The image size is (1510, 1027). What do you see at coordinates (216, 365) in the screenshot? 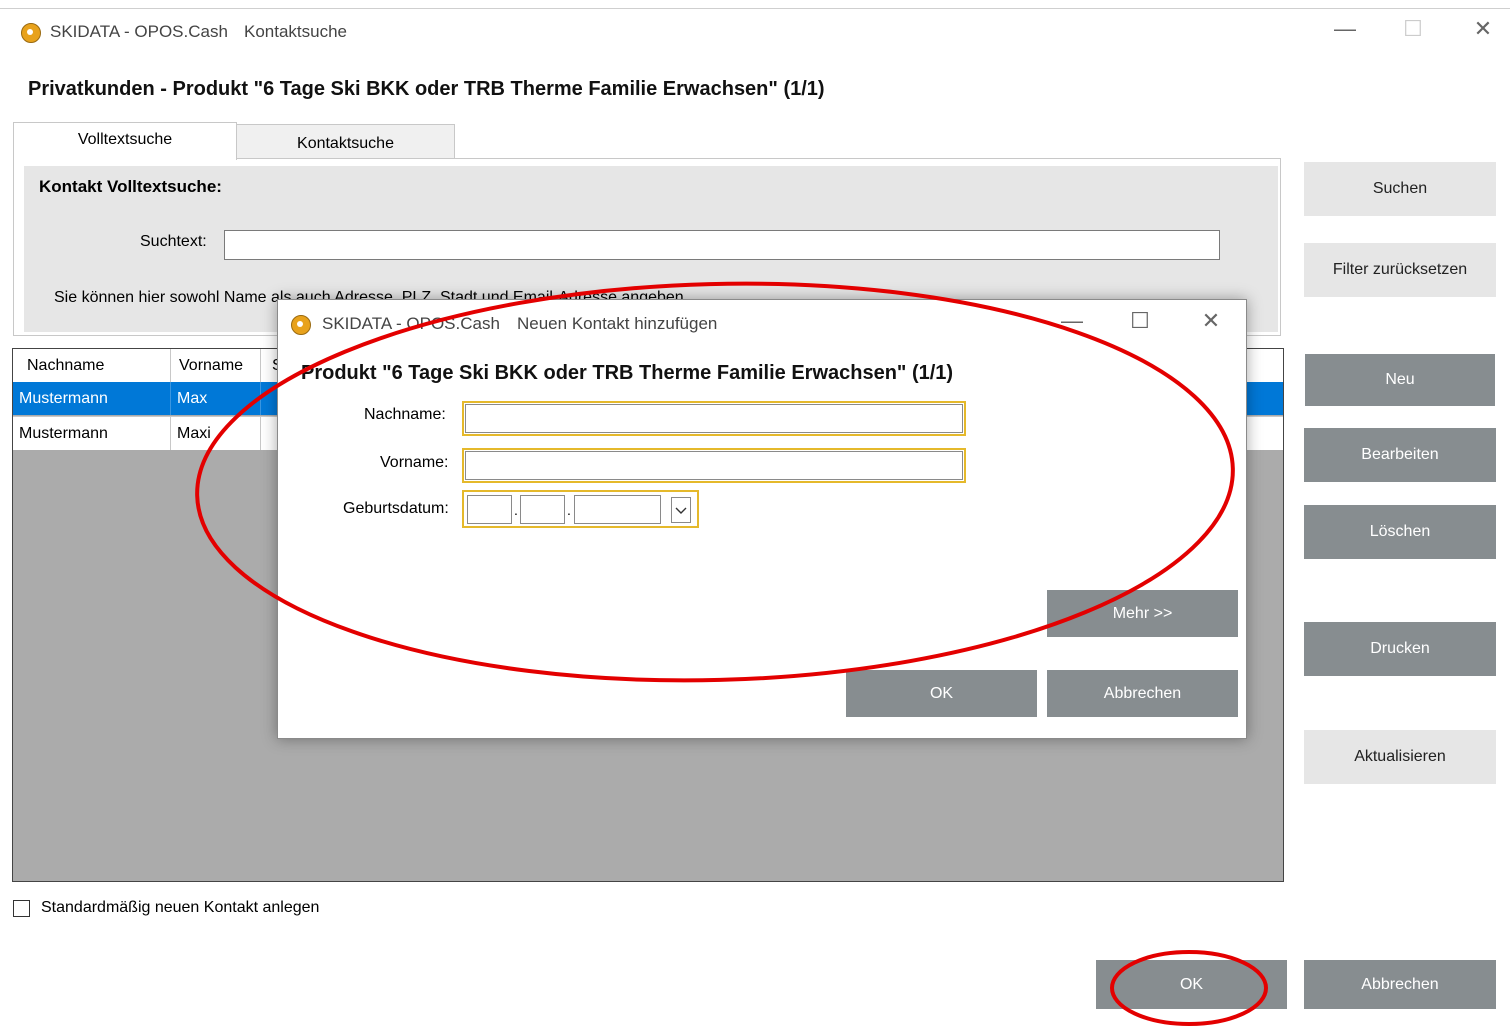
I see `column-header-vorname: Vorname` at bounding box center [216, 365].